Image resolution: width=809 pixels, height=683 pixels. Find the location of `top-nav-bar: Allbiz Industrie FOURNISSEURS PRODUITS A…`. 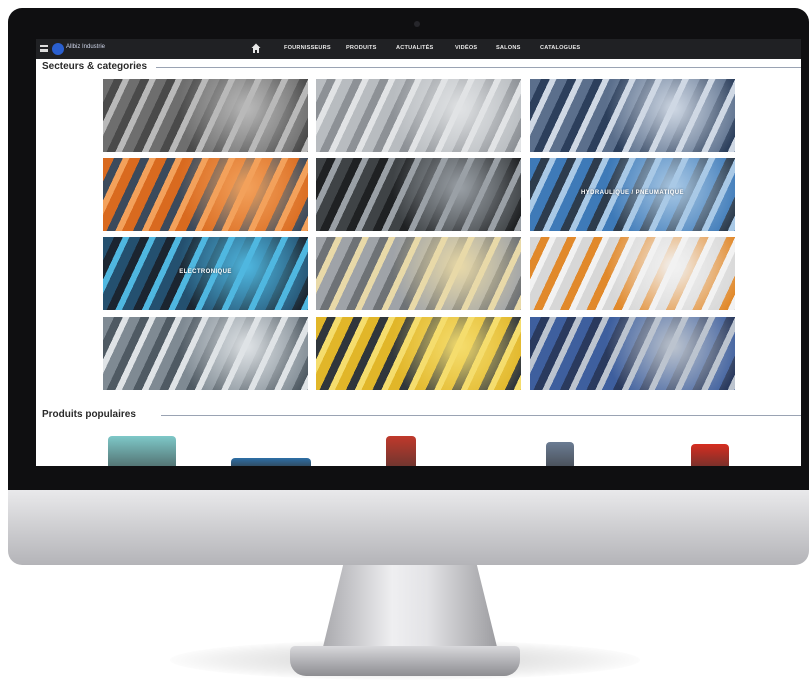

top-nav-bar: Allbiz Industrie FOURNISSEURS PRODUITS A… is located at coordinates (418, 49).